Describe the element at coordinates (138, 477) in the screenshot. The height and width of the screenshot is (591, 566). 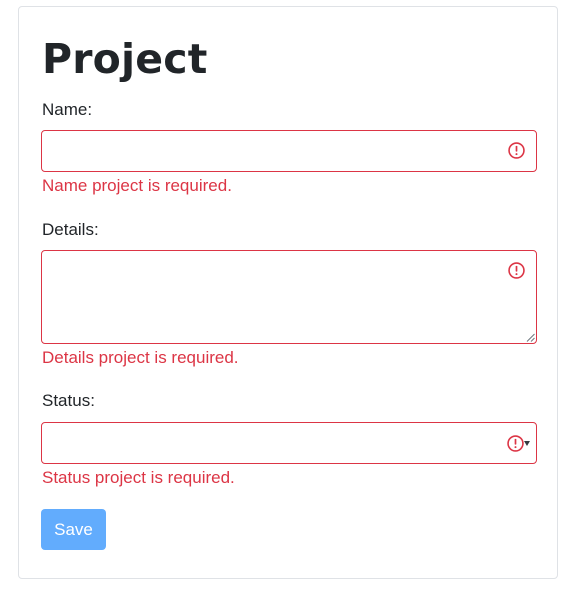
I see `status-error-message: Status project is required.` at that location.